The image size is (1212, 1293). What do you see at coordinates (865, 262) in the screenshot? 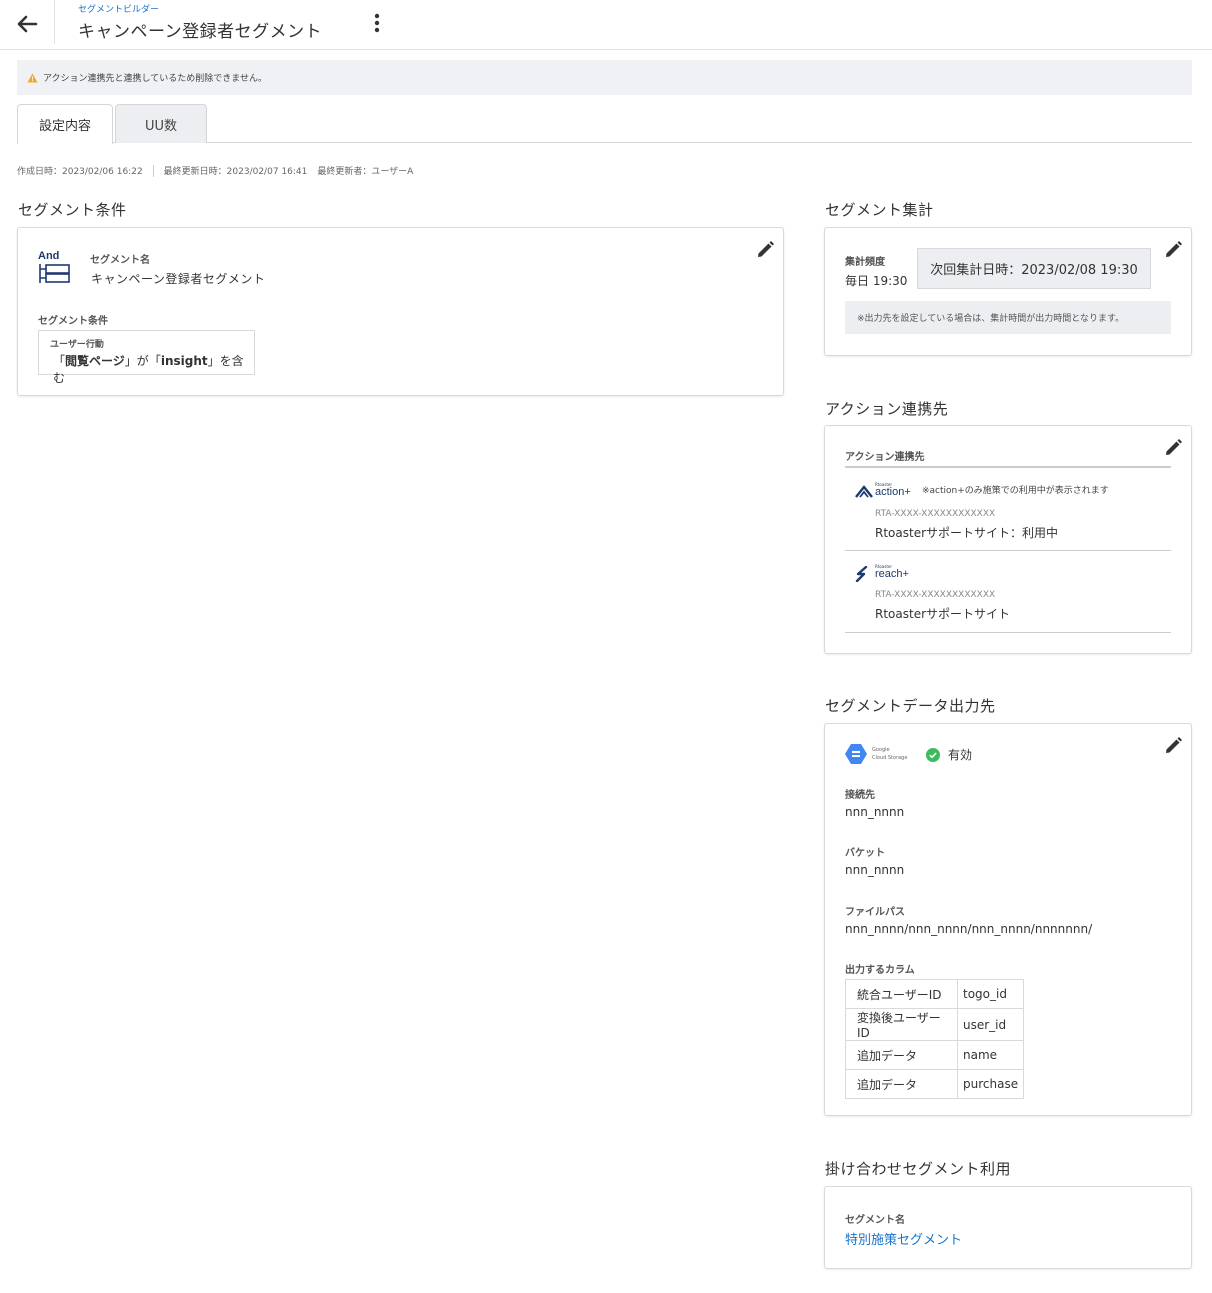
I see `frequency-label: 集計頻度` at bounding box center [865, 262].